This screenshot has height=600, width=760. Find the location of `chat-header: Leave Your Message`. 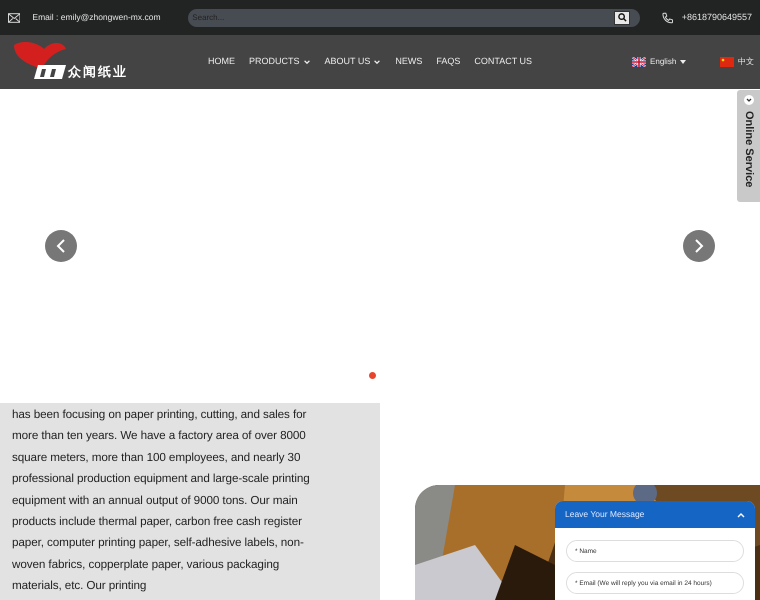

chat-header: Leave Your Message is located at coordinates (655, 514).